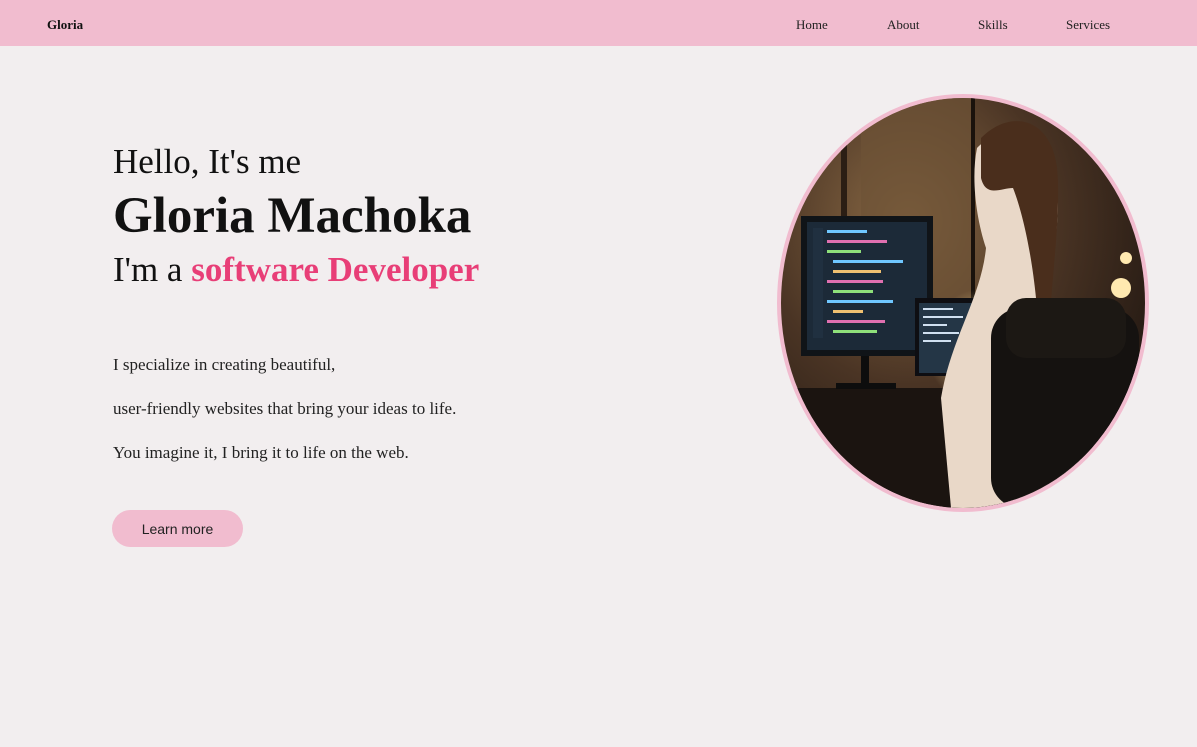 The height and width of the screenshot is (747, 1197). Describe the element at coordinates (207, 161) in the screenshot. I see `hero-greeting: Hello, It's me` at that location.